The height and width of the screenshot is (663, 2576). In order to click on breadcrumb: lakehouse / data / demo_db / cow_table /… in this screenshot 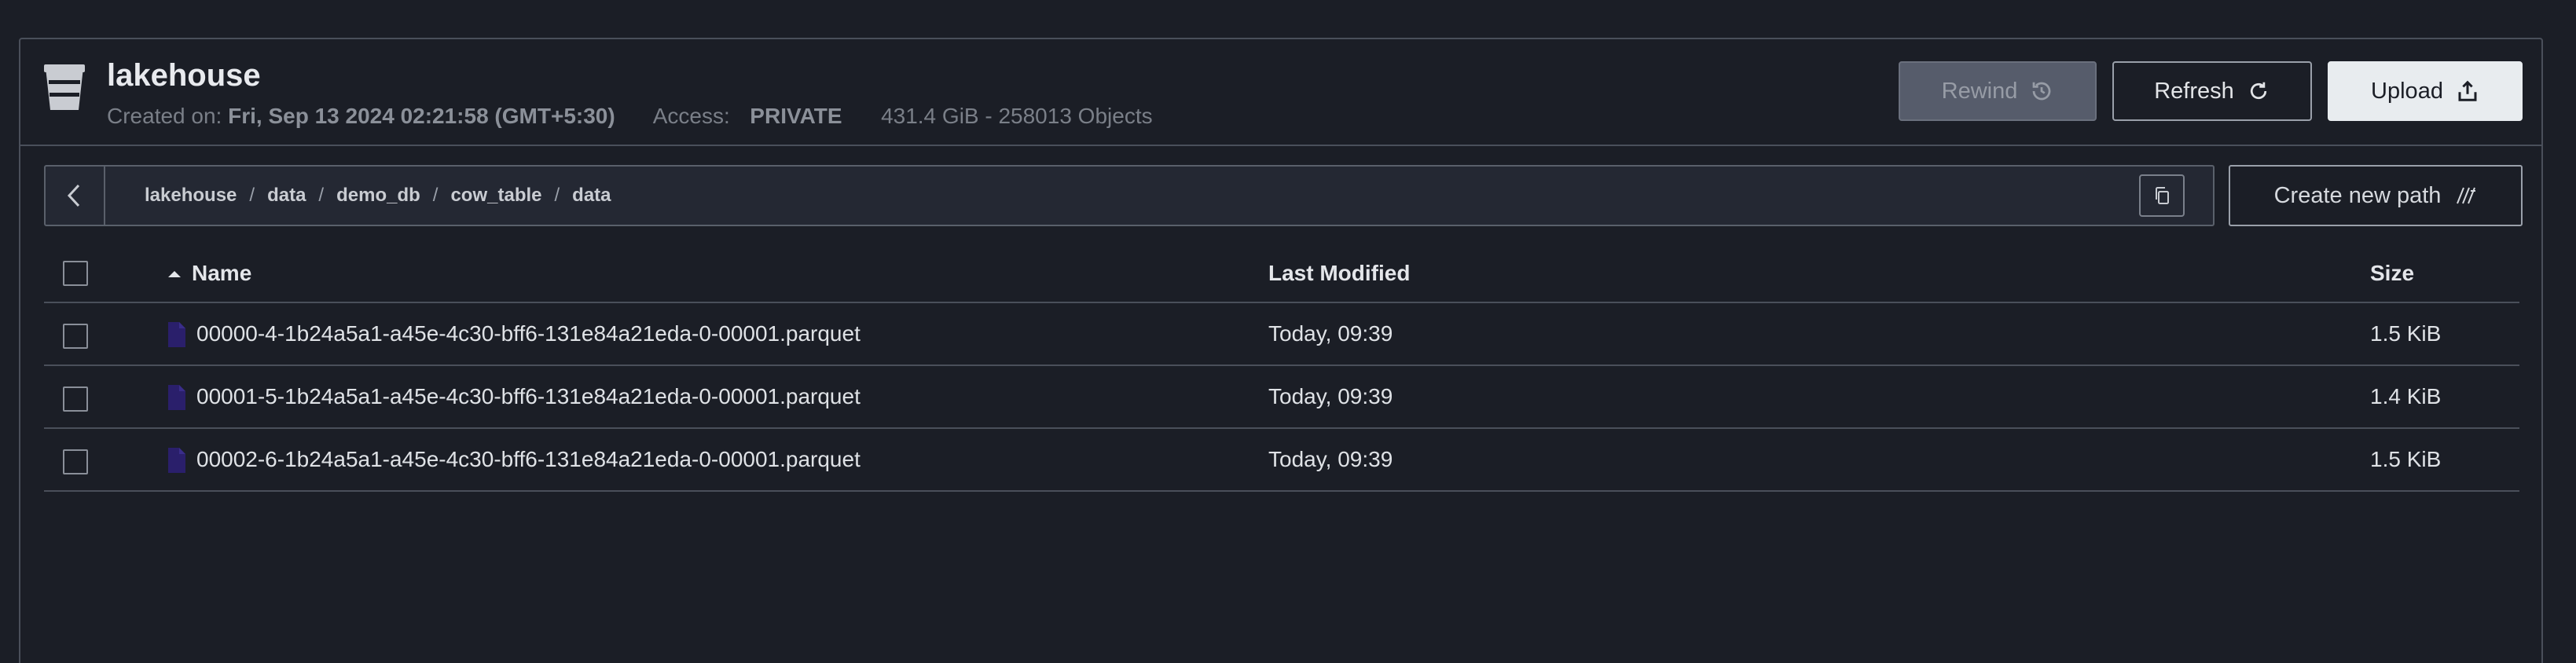, I will do `click(378, 196)`.